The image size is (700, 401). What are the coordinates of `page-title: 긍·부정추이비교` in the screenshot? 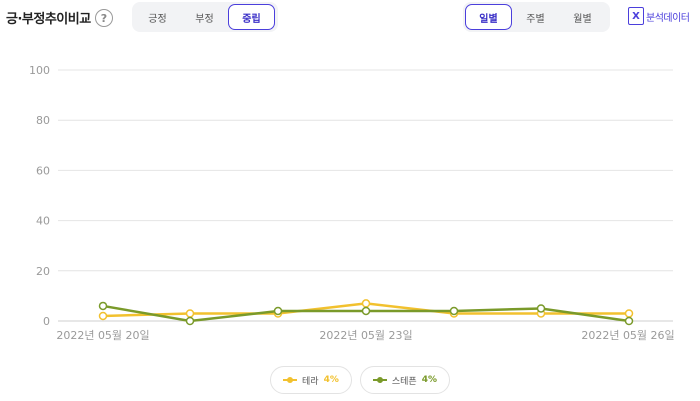 It's located at (48, 19).